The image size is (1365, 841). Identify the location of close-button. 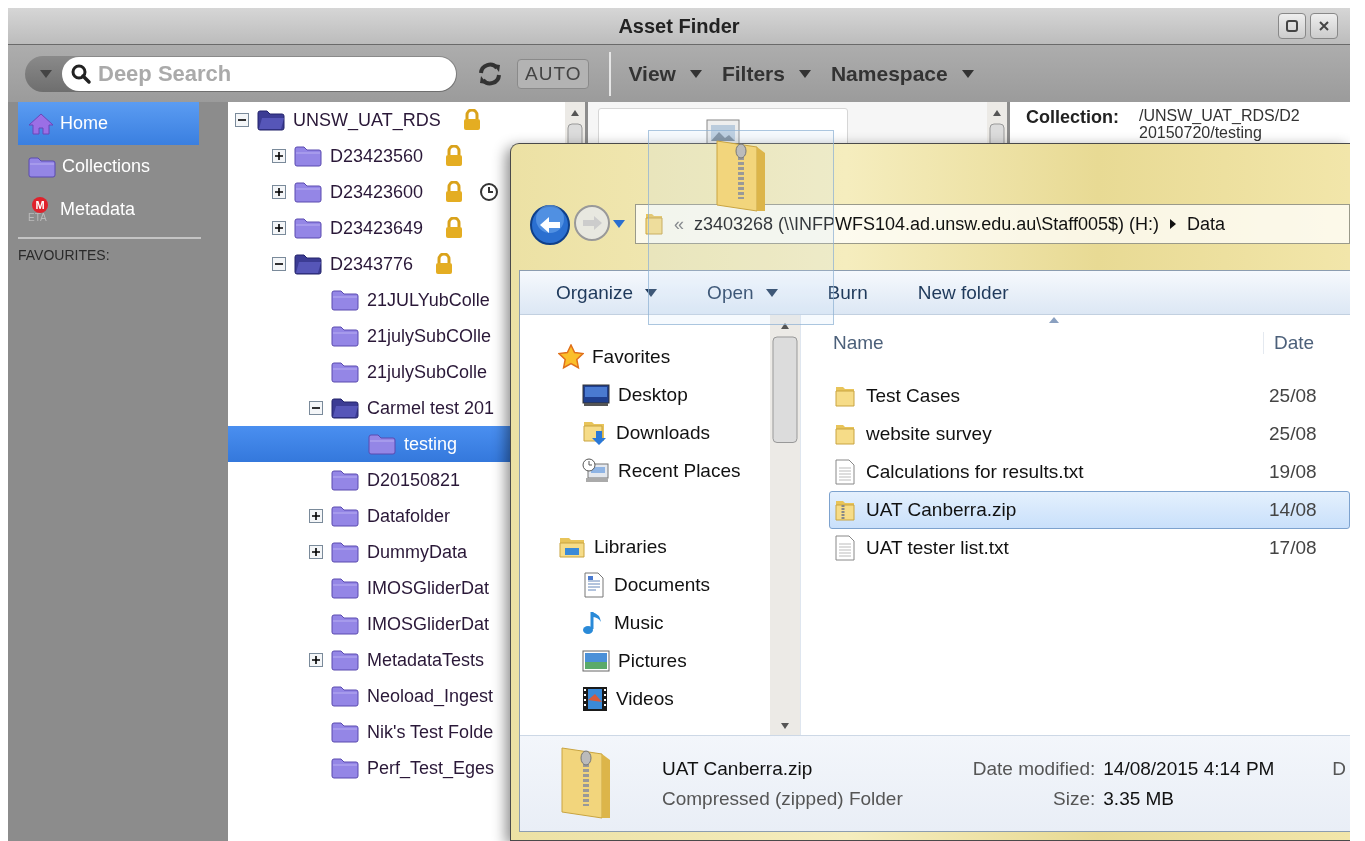
(1324, 26).